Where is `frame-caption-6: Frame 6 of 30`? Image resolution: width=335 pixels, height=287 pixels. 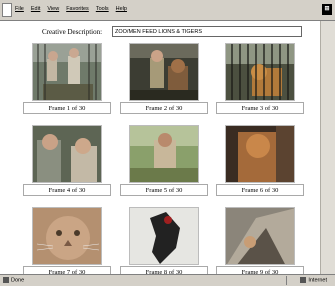
frame-caption-6: Frame 6 of 30 is located at coordinates (260, 190).